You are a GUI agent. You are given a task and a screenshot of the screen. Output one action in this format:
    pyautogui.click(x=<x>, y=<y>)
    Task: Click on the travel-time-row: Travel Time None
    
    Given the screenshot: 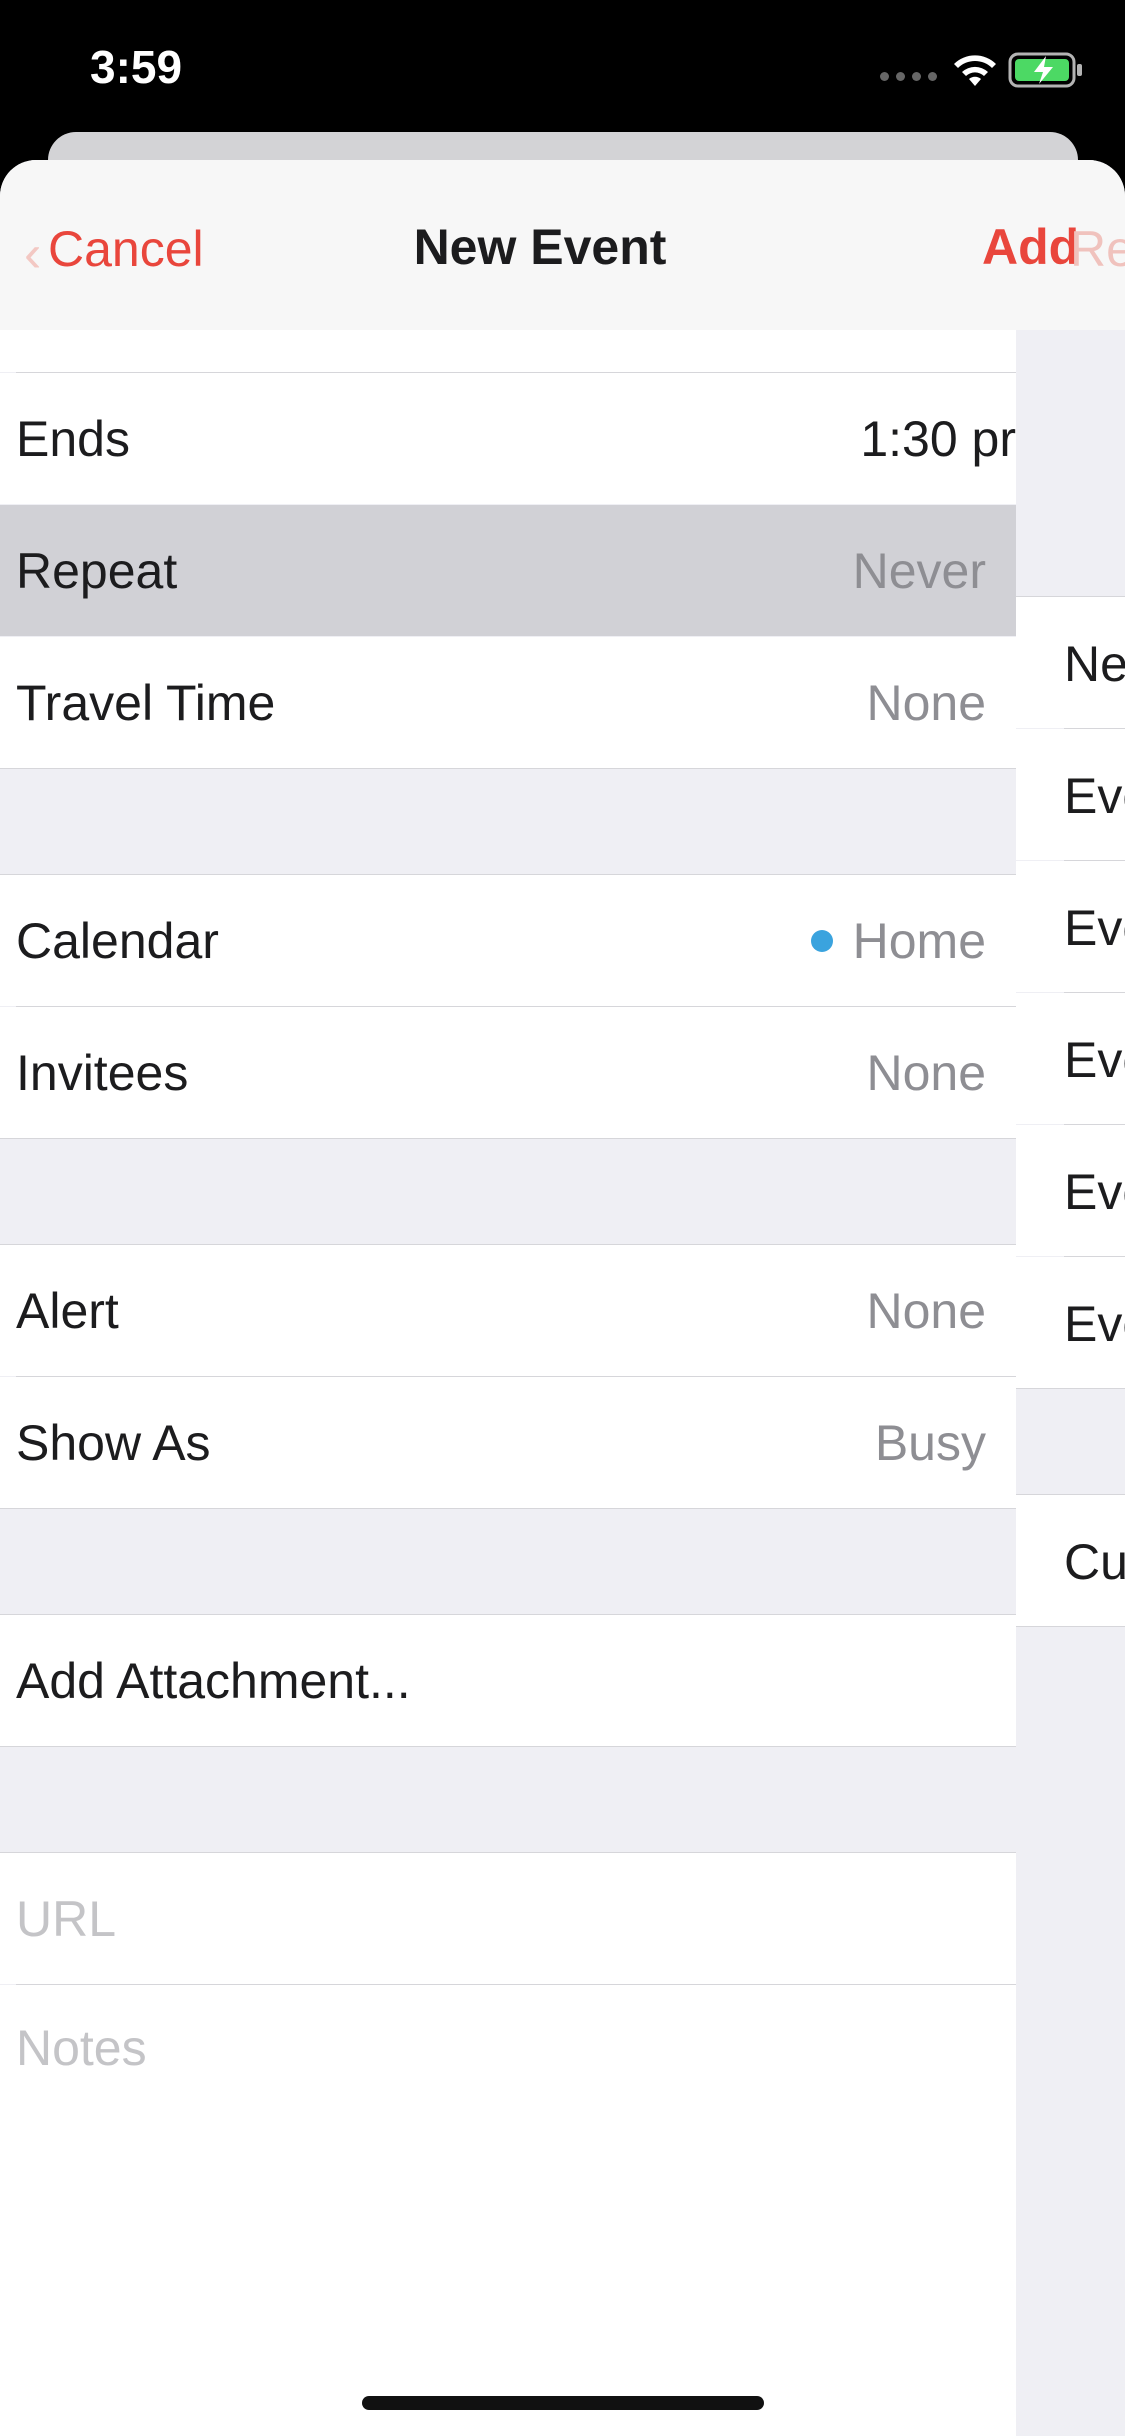 What is the action you would take?
    pyautogui.click(x=508, y=702)
    